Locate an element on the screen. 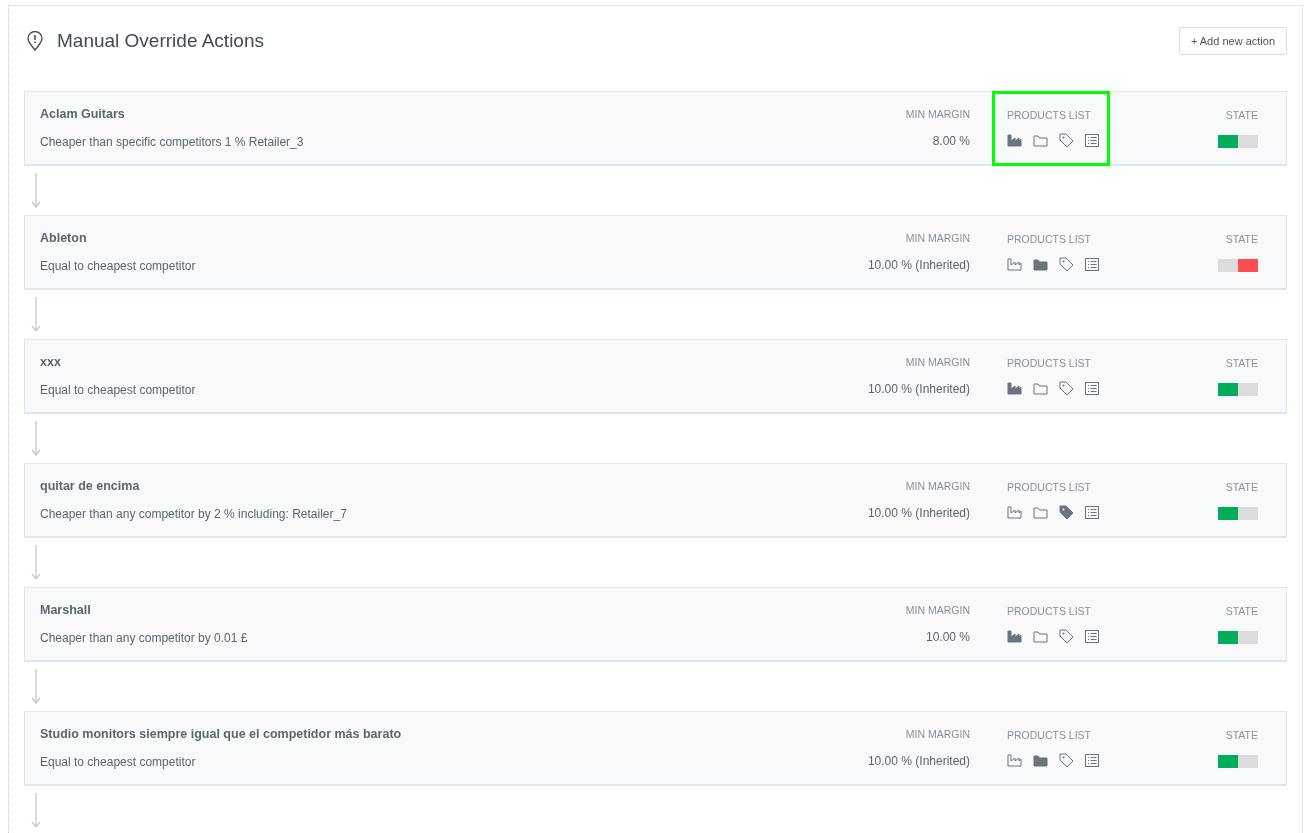  action-name: Studio monitors siempre igual que el competidor más barato is located at coordinates (221, 734).